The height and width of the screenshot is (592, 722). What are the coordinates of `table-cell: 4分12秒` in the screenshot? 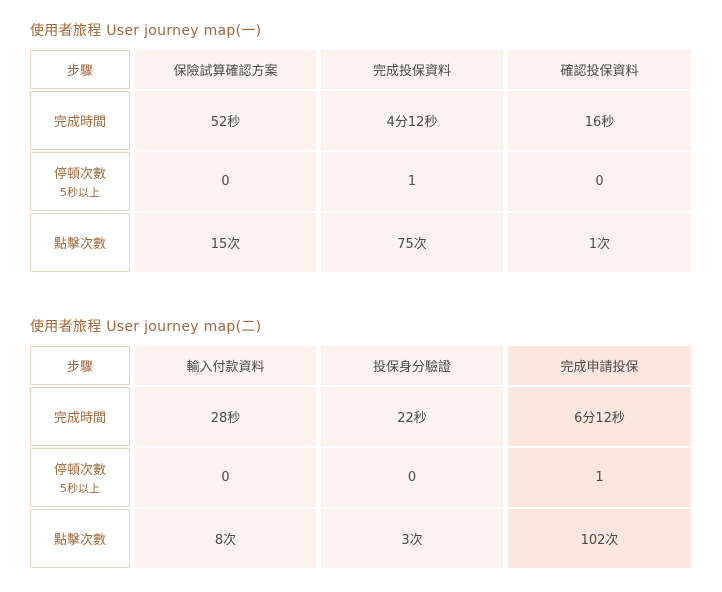 It's located at (412, 120).